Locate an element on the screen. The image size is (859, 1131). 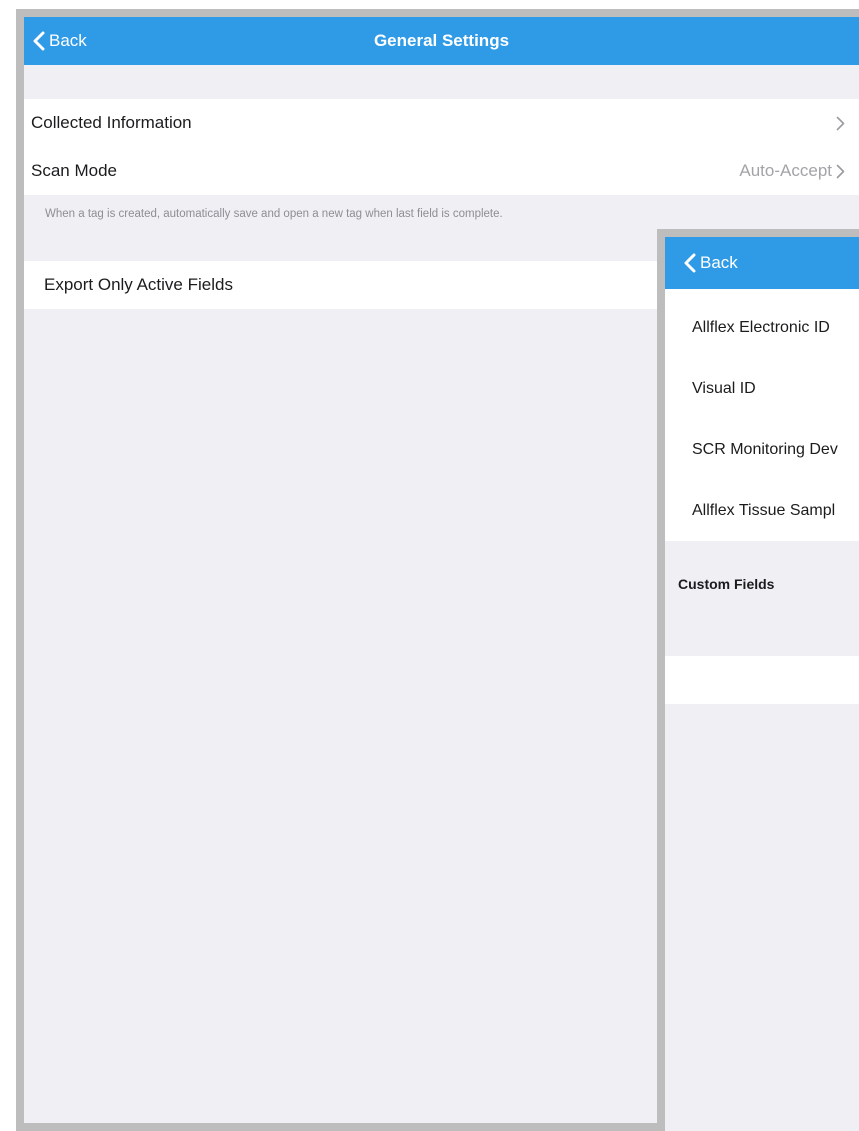
scan-mode-row: Scan Mode Auto-Accept is located at coordinates (441, 171).